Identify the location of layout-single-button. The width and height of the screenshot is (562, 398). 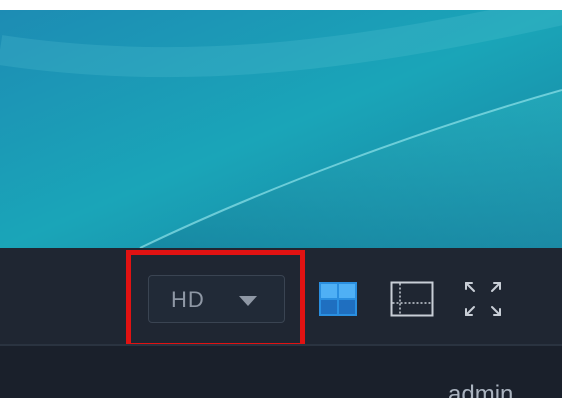
(412, 299).